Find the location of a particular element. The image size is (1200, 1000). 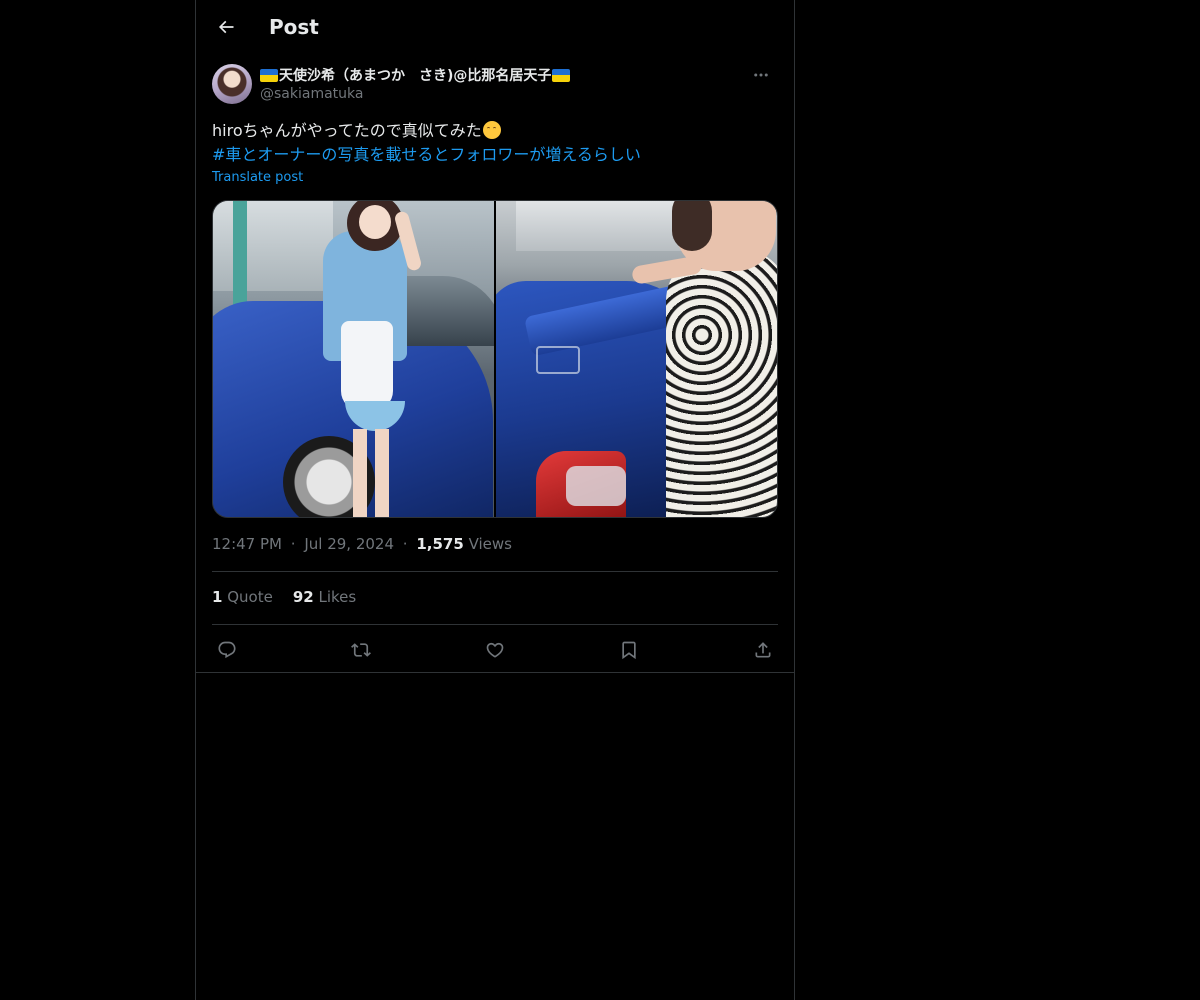

like-button is located at coordinates (495, 650).